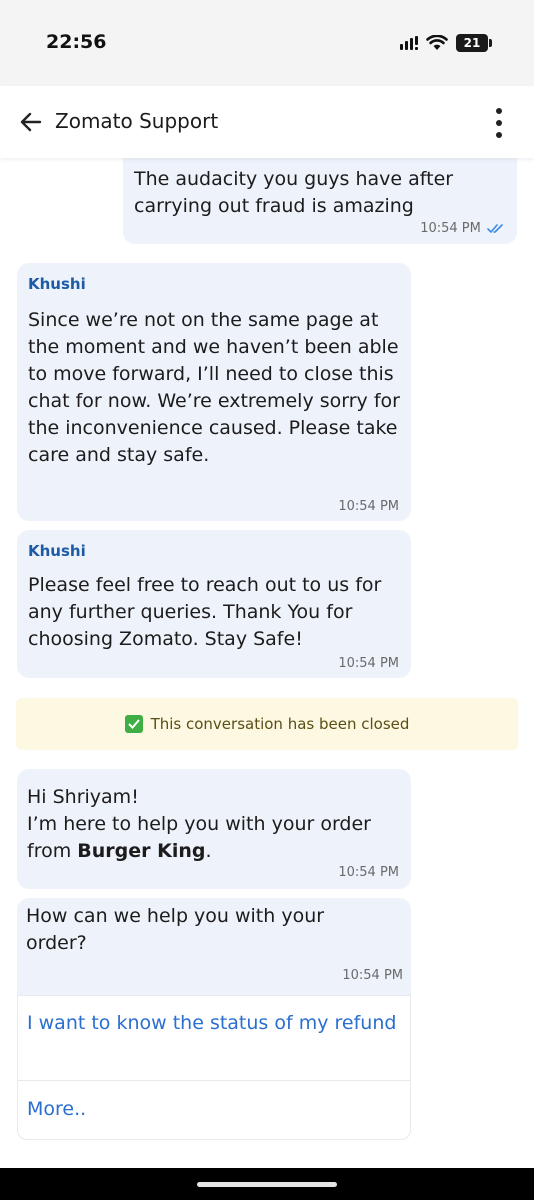 This screenshot has width=534, height=1200. Describe the element at coordinates (141, 851) in the screenshot. I see `restaurant-name: Burger King` at that location.